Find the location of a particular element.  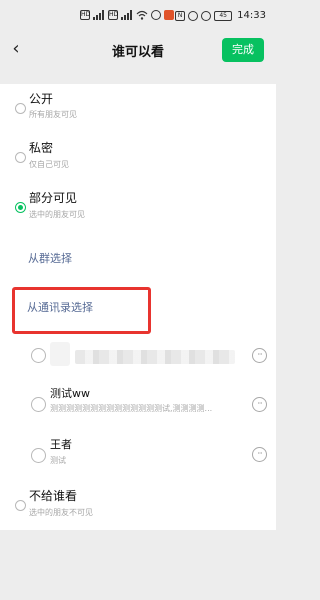

option-public-desc: 所有朋友可见 is located at coordinates (53, 114).